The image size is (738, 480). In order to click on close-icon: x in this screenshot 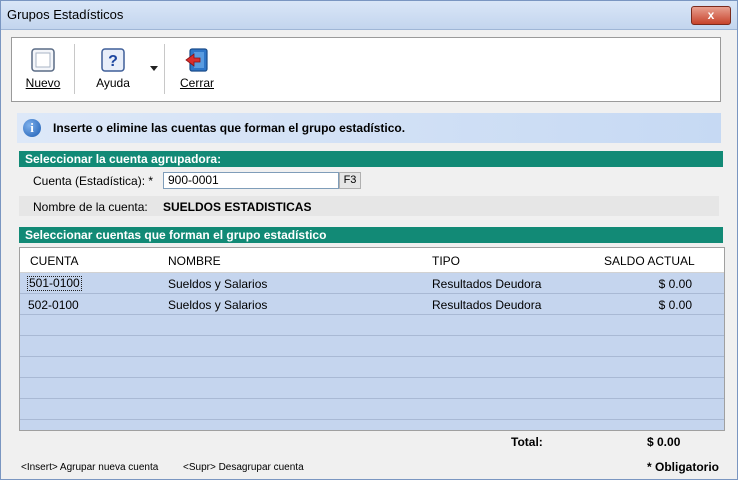, I will do `click(711, 15)`.